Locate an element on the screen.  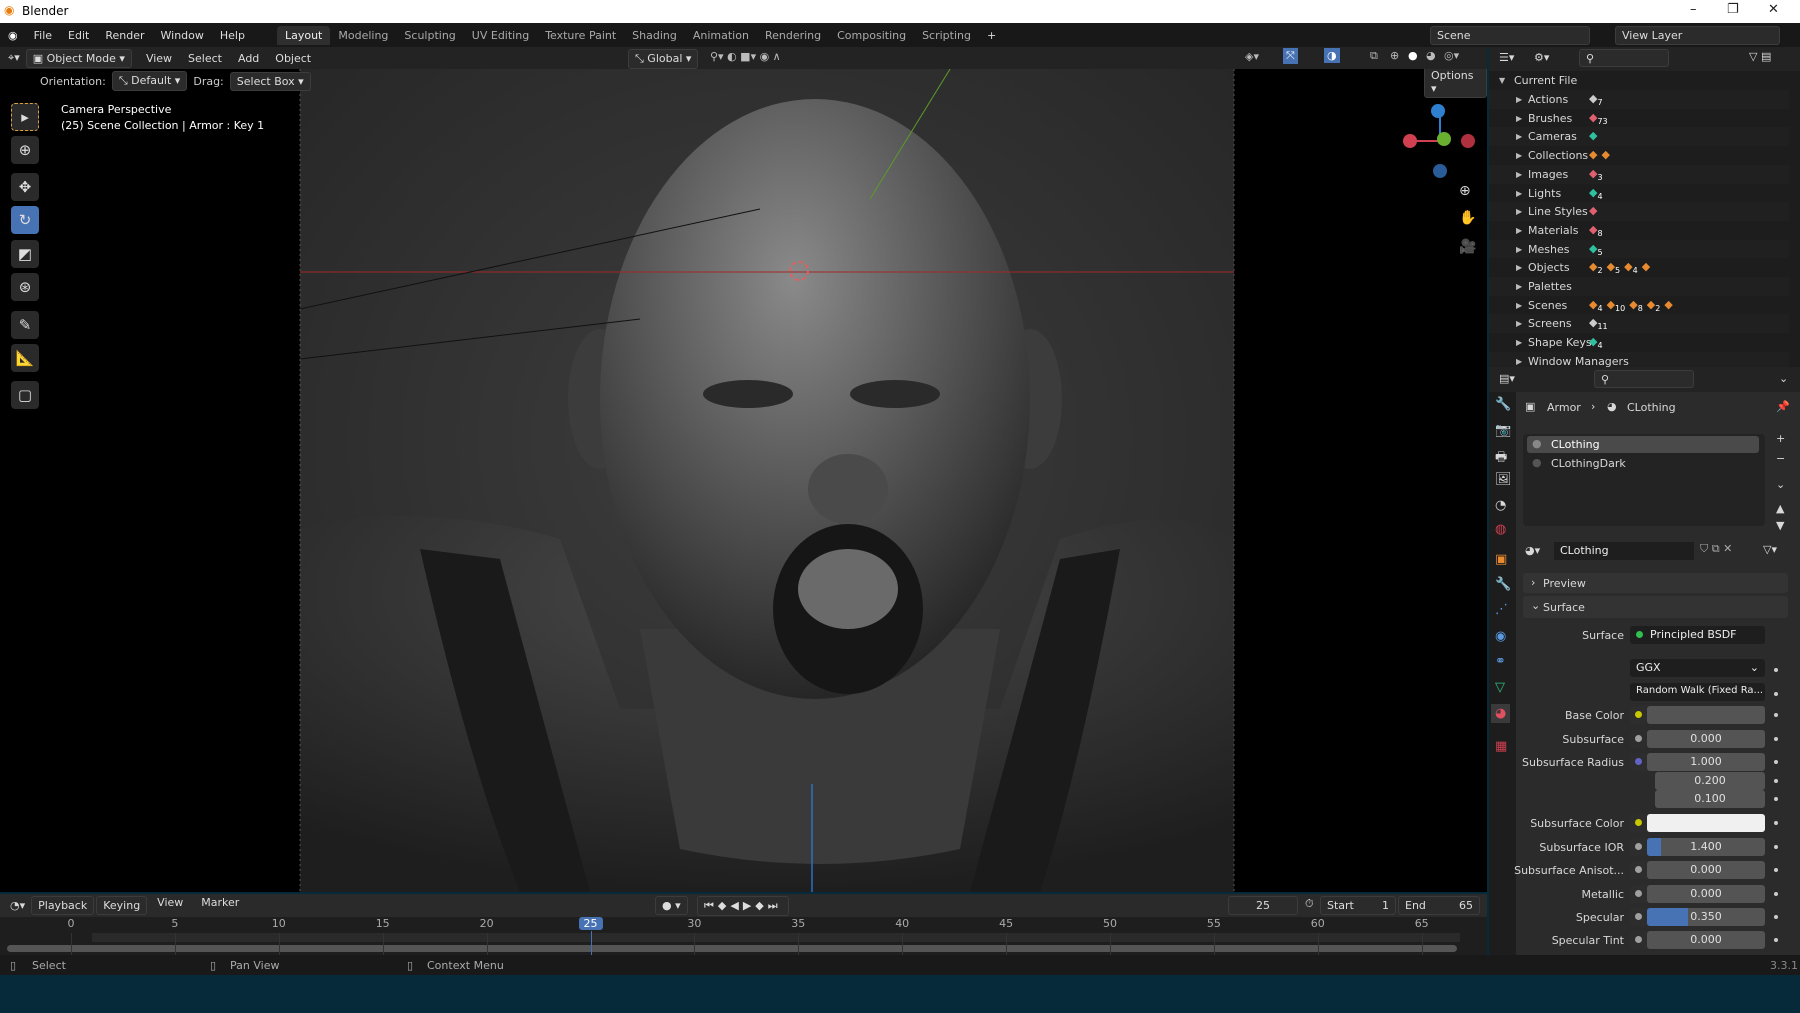
display-mode-icon: ☰▾ is located at coordinates (1506, 57).